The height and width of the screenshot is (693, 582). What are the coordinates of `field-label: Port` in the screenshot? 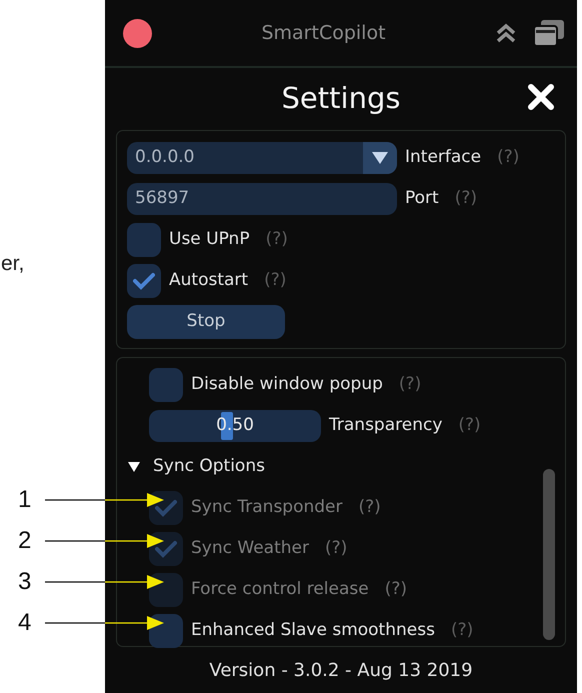 It's located at (422, 198).